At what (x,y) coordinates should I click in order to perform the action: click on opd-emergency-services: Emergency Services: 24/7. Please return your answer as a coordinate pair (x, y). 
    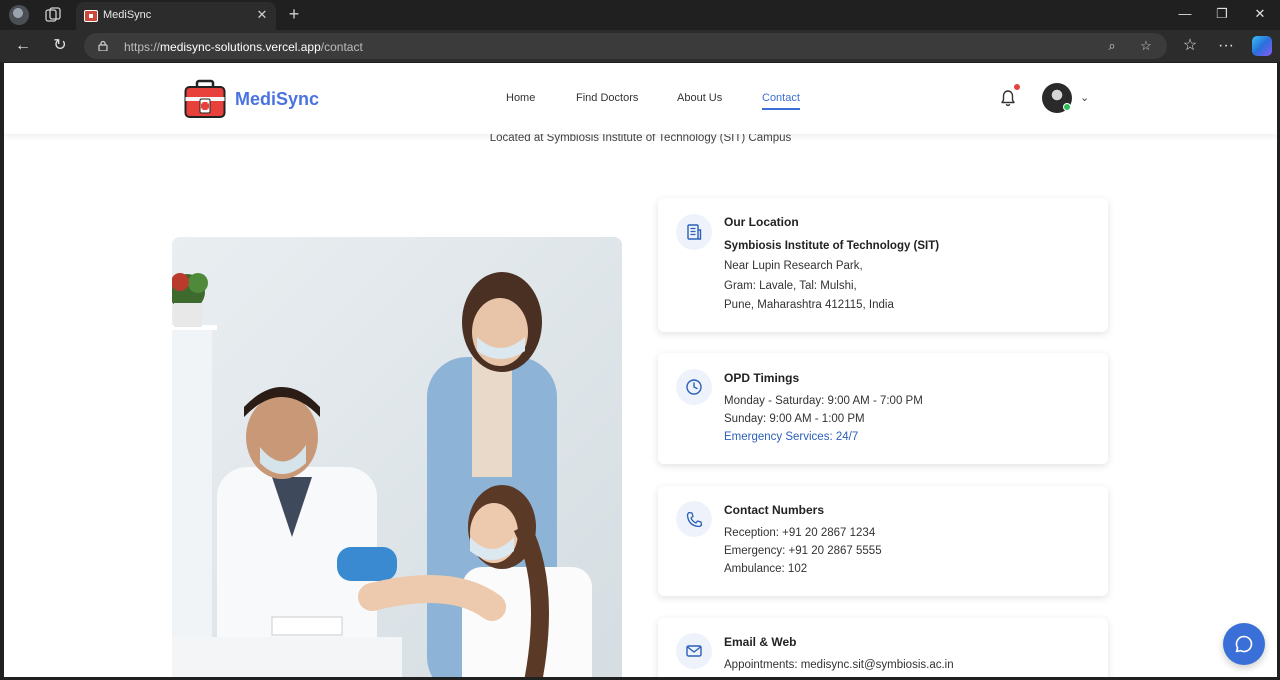
    Looking at the image, I should click on (791, 437).